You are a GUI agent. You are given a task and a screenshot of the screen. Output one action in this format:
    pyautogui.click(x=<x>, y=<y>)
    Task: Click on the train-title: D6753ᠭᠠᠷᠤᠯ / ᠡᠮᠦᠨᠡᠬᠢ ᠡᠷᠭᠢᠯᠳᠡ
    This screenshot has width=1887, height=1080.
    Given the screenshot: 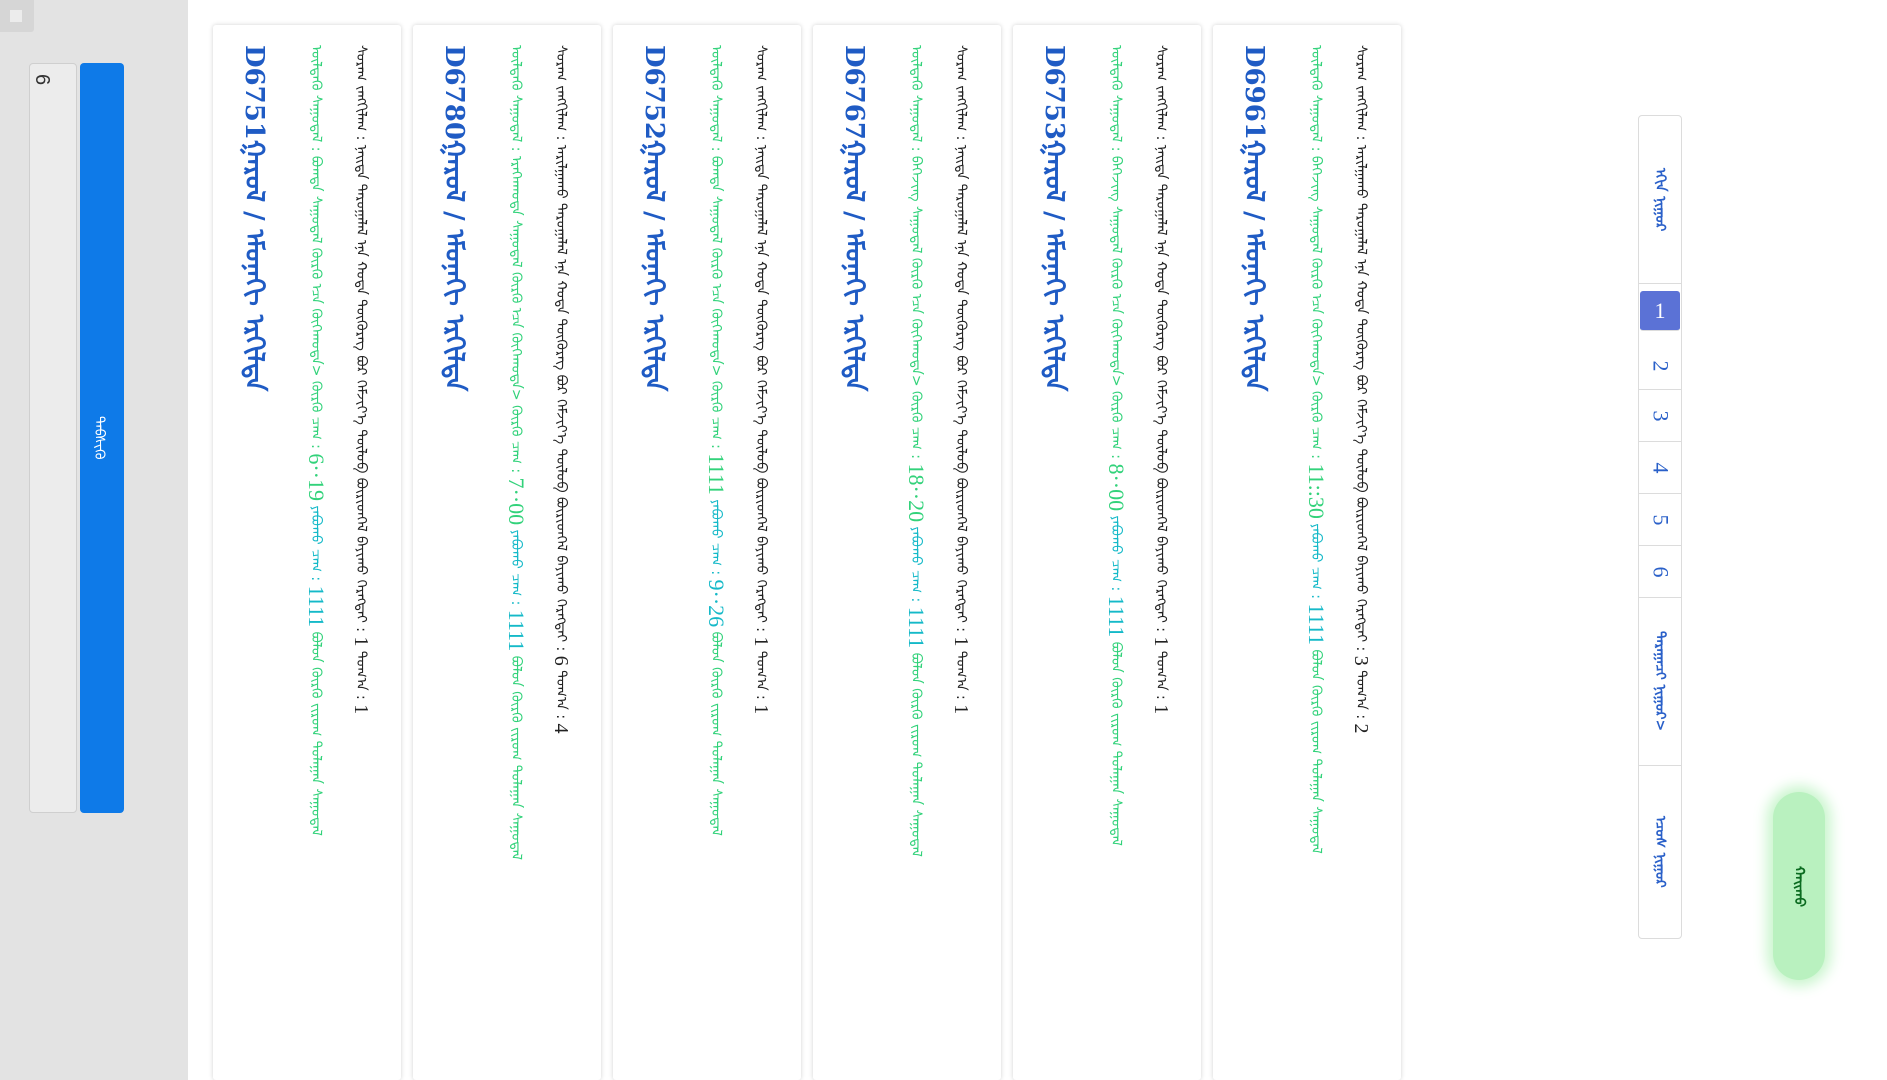 What is the action you would take?
    pyautogui.click(x=1054, y=218)
    